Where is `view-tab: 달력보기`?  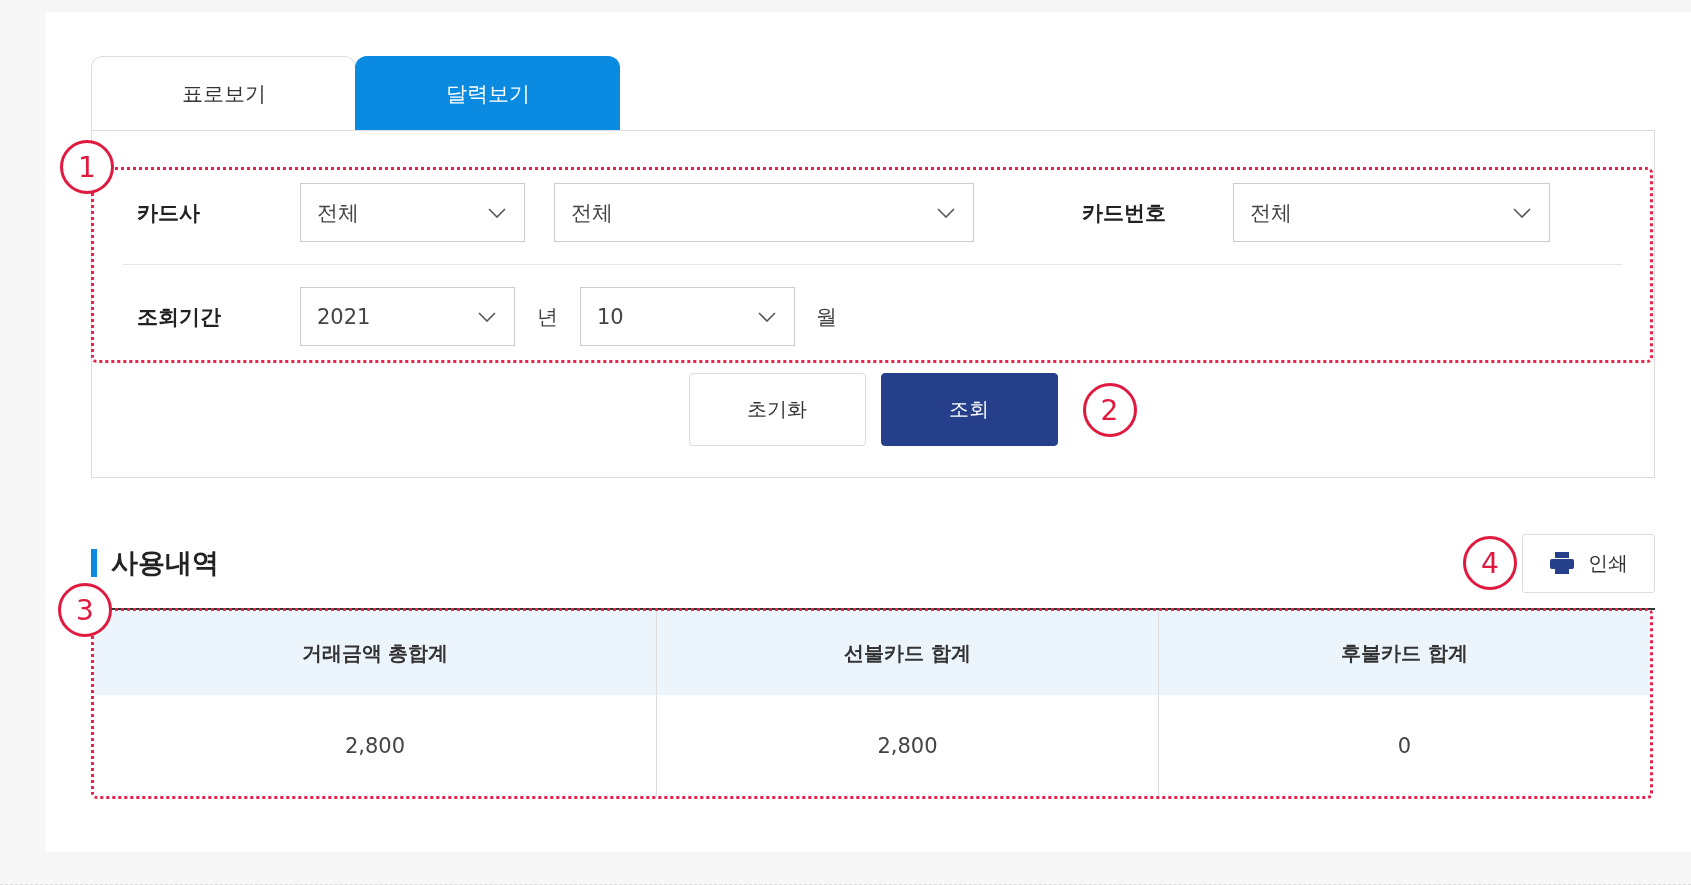
view-tab: 달력보기 is located at coordinates (487, 93).